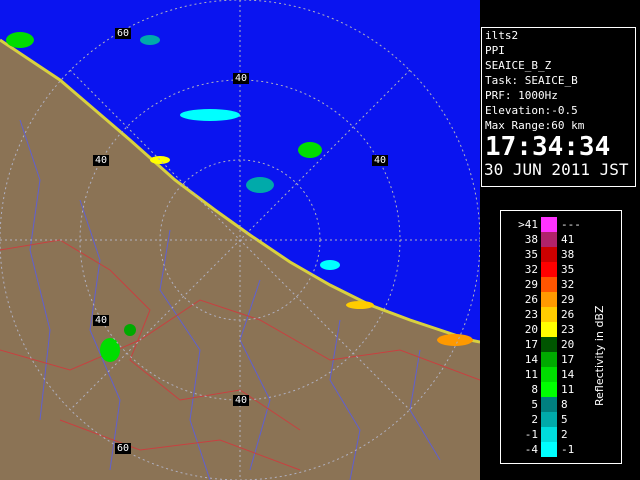 Image resolution: width=640 pixels, height=480 pixels. I want to click on scale-upper-value: 5, so click(564, 419).